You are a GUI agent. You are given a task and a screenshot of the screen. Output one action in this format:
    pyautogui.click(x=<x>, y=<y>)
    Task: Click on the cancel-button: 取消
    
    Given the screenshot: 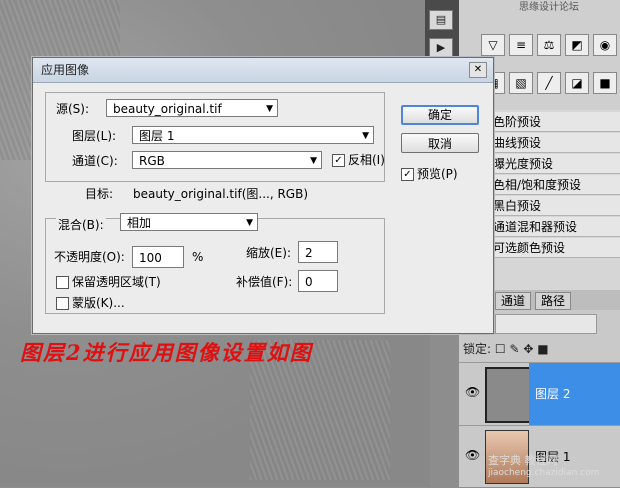 What is the action you would take?
    pyautogui.click(x=440, y=143)
    